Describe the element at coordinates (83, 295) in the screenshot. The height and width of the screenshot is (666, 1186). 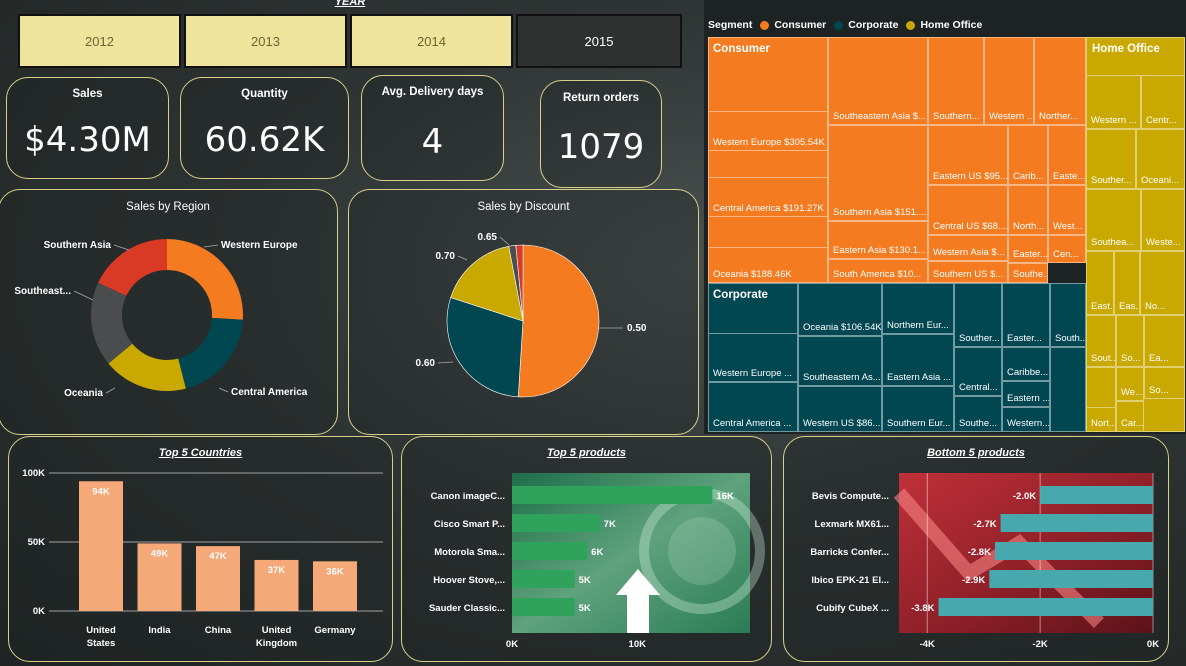
I see `region-leader-line` at that location.